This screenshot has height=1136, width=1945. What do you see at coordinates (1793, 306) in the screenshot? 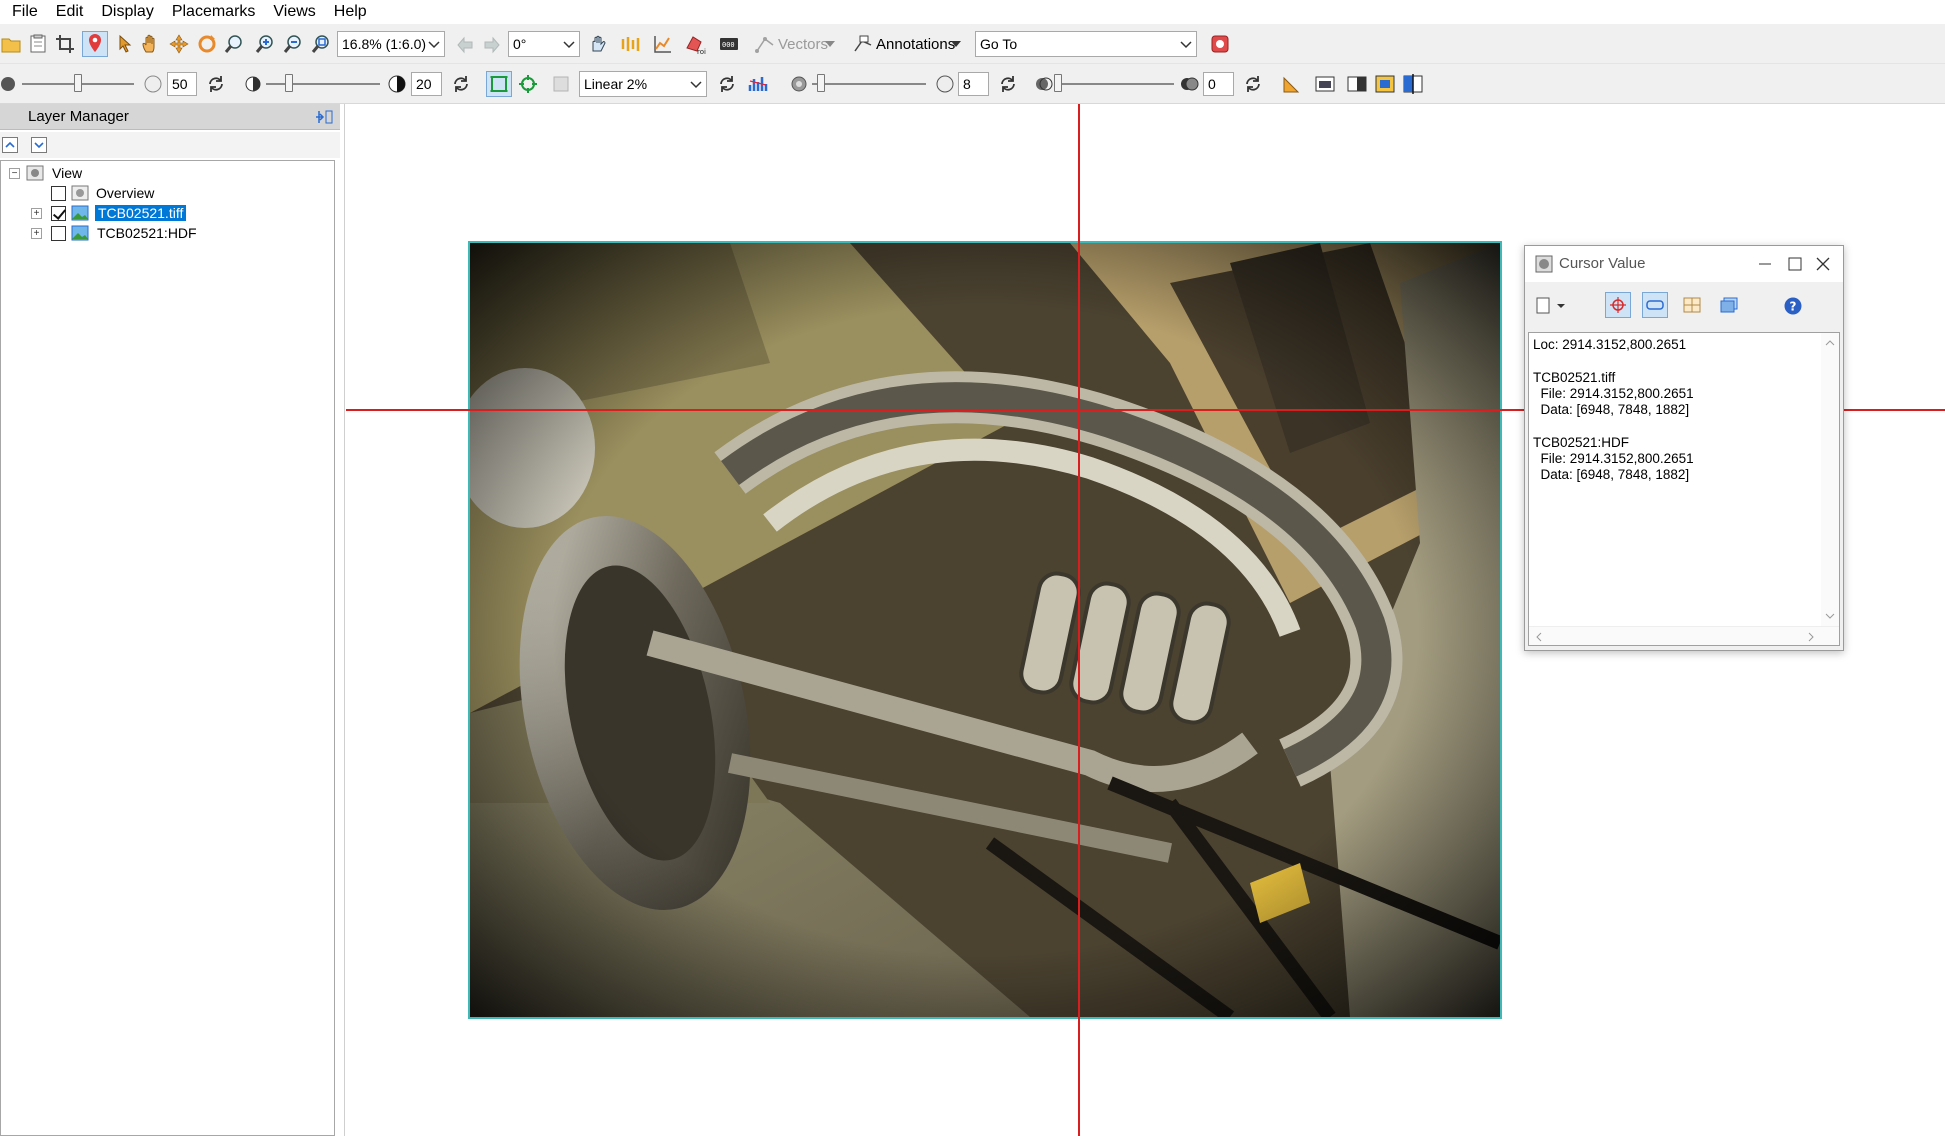
I see `help-icon: ?` at bounding box center [1793, 306].